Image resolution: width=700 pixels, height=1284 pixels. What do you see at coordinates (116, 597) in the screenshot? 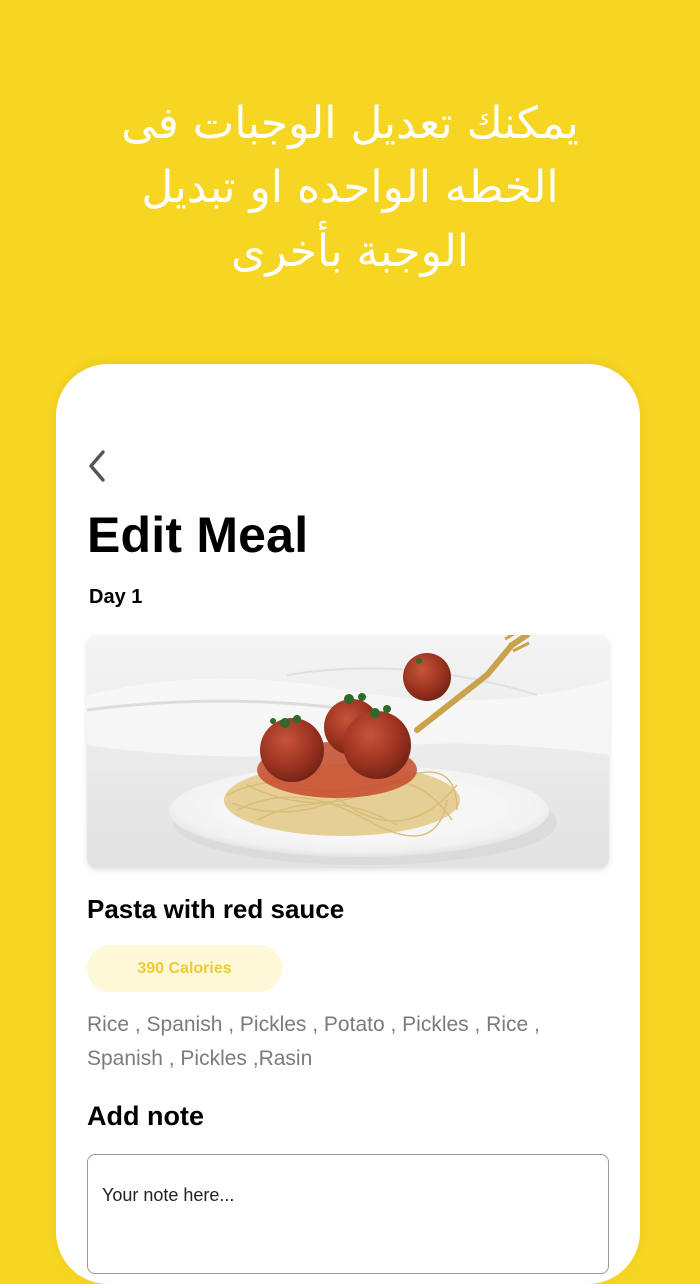
I see `day-label: Day 1` at bounding box center [116, 597].